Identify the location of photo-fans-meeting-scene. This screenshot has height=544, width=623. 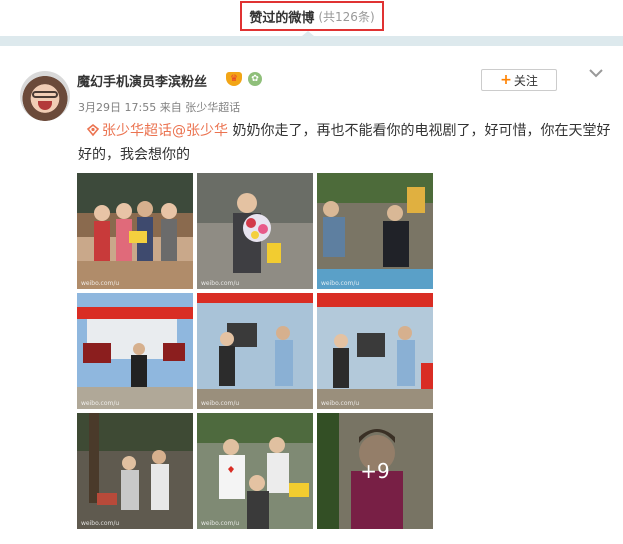
(255, 471).